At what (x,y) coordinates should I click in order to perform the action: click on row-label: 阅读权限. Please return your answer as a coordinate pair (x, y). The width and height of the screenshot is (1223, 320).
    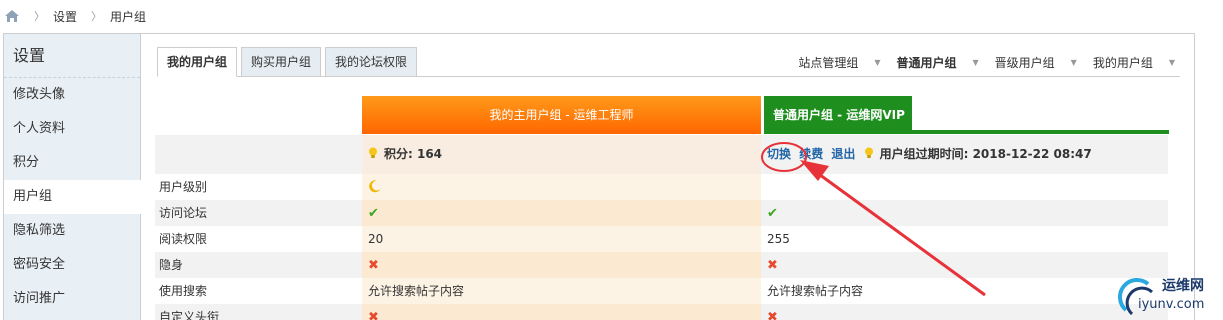
    Looking at the image, I should click on (183, 239).